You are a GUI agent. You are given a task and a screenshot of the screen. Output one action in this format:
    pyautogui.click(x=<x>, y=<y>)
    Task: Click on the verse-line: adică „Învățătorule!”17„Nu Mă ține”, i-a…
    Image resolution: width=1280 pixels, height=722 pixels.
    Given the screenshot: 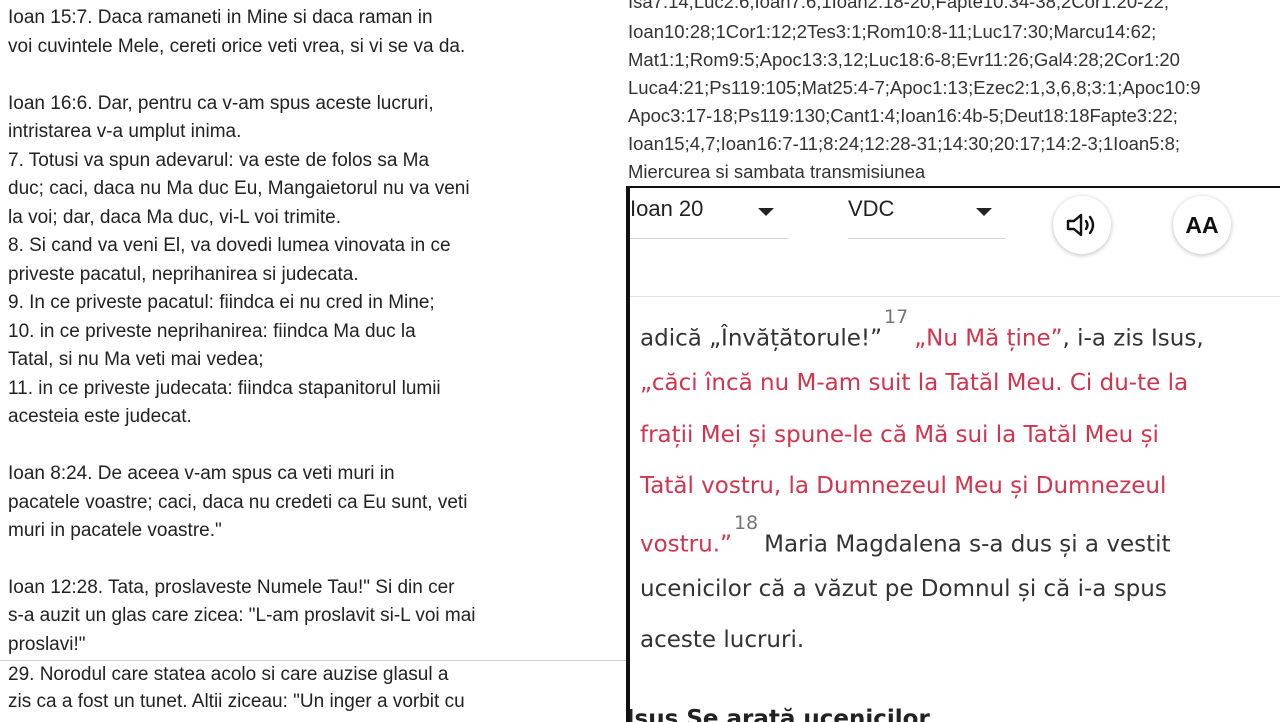 What is the action you would take?
    pyautogui.click(x=922, y=330)
    